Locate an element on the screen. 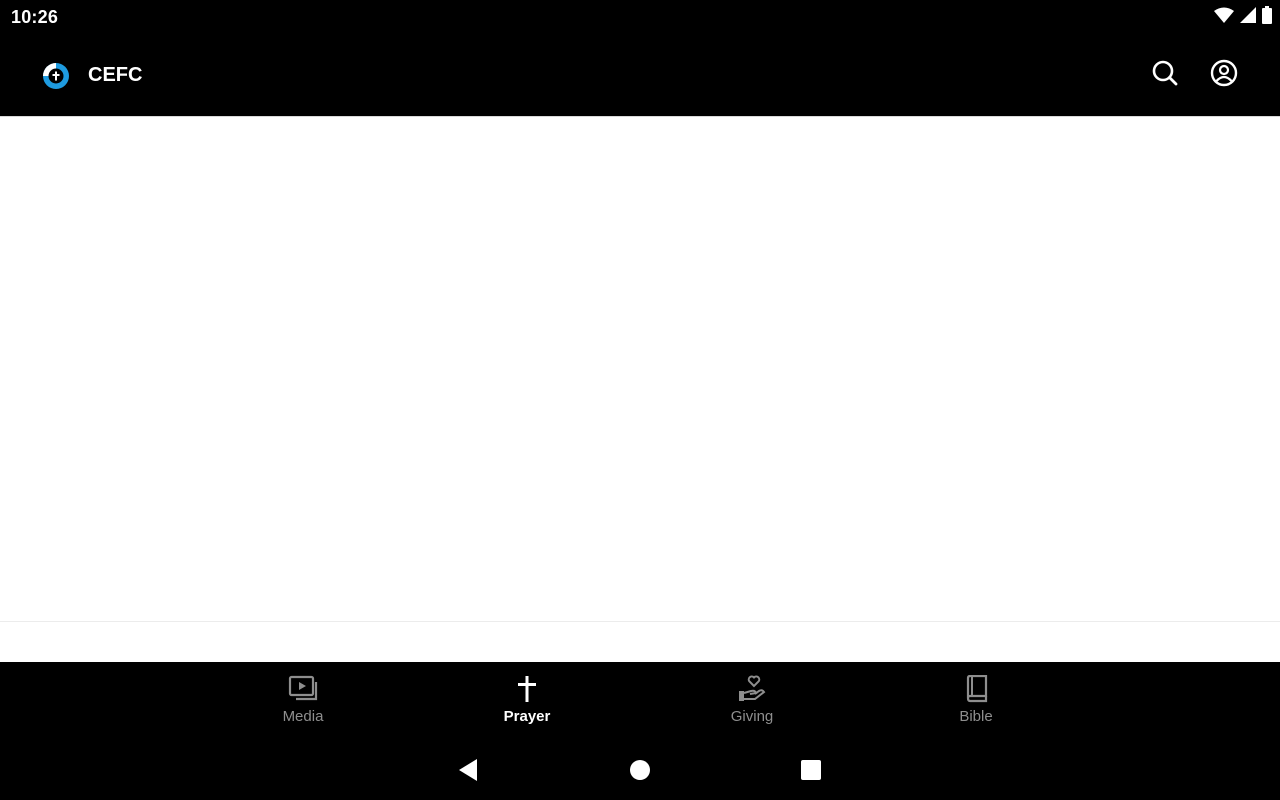 Image resolution: width=1280 pixels, height=800 pixels. account-button is located at coordinates (1224, 75).